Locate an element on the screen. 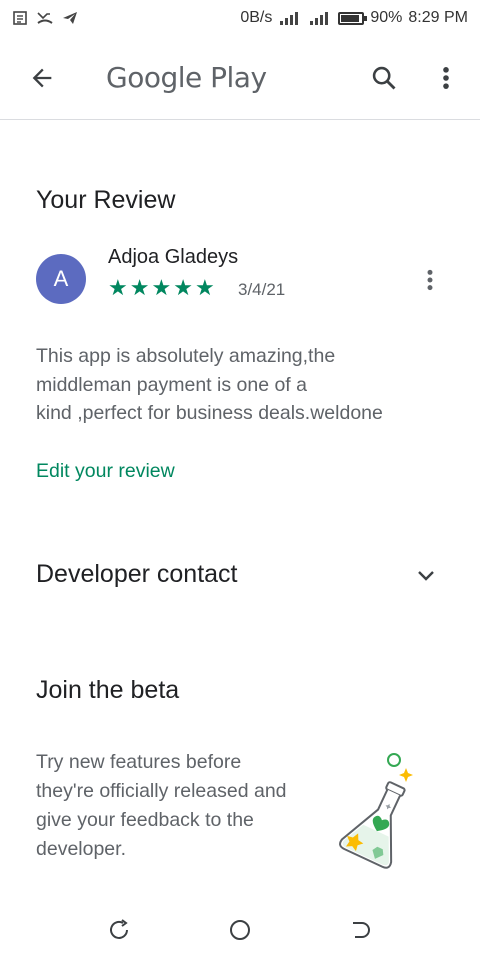  review-date: 3/4/21 is located at coordinates (262, 289).